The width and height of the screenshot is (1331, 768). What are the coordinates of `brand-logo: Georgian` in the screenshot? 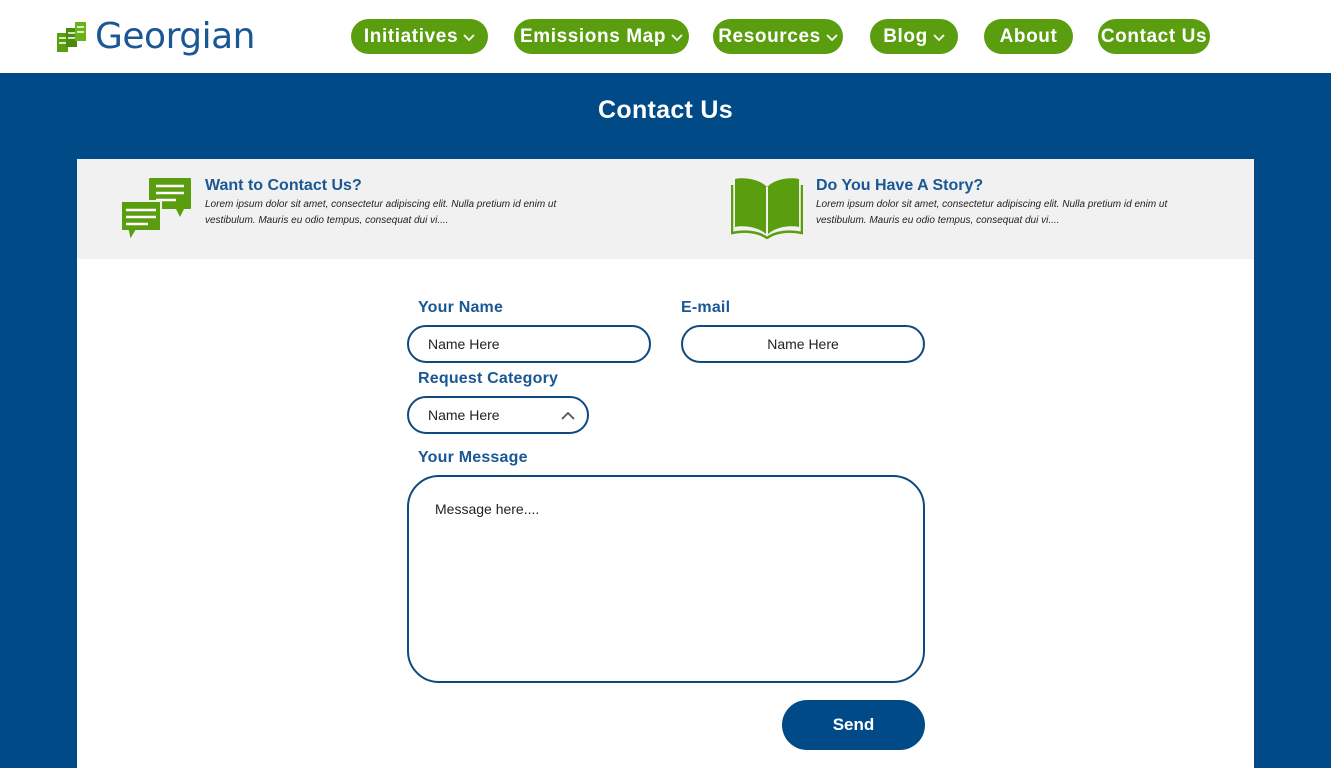 It's located at (155, 37).